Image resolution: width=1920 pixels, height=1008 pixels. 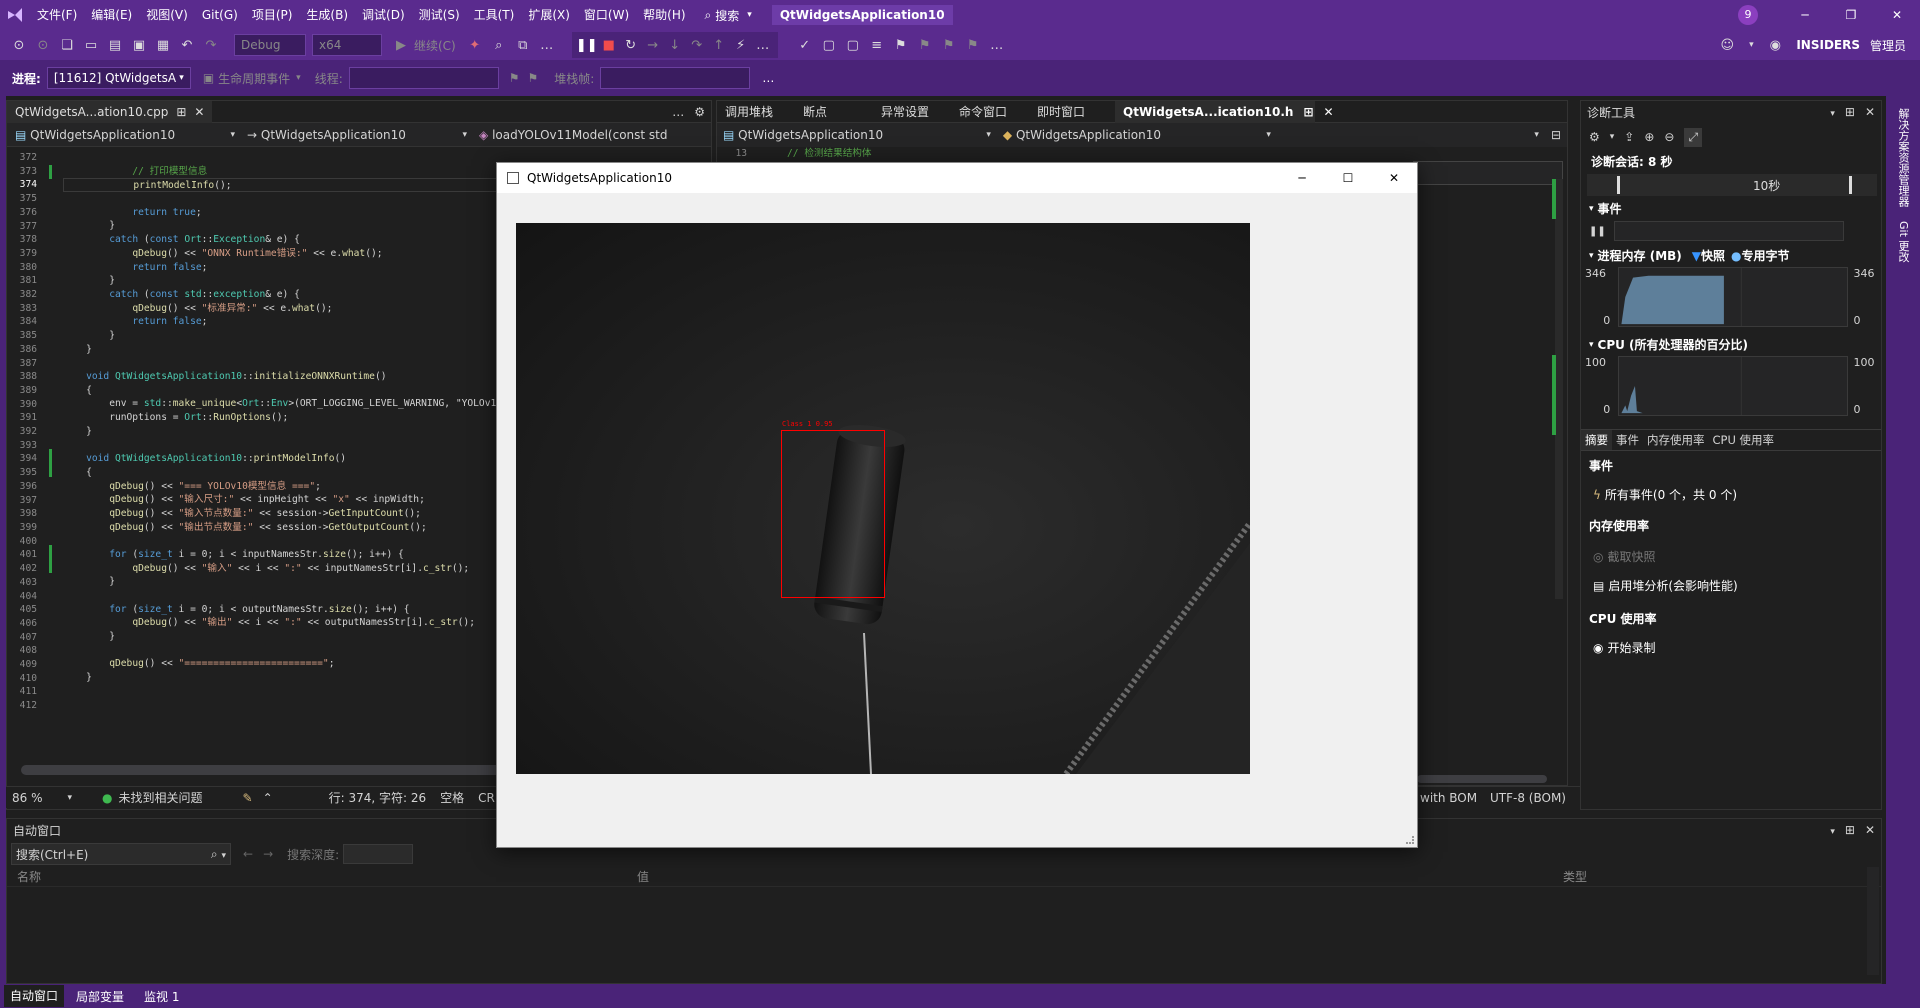 What do you see at coordinates (57, 15) in the screenshot?
I see `menu-item: 文件(F)` at bounding box center [57, 15].